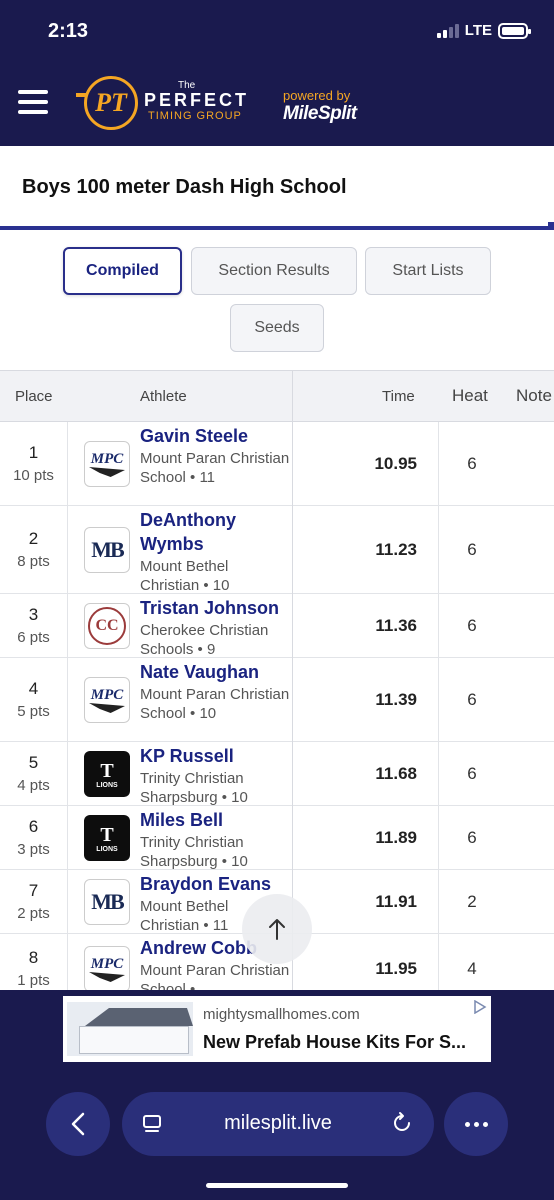  I want to click on milesplit-logo: MileSplit, so click(320, 114).